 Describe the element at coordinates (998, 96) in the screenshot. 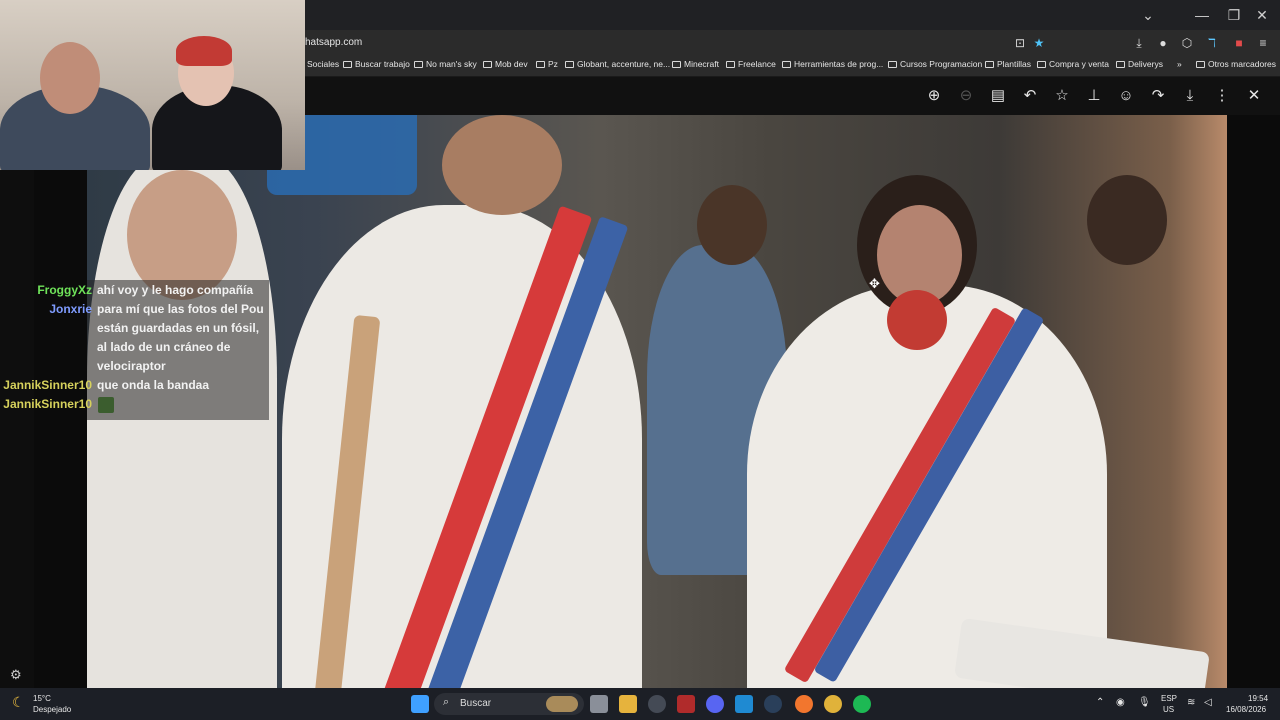

I see `caption-icon: ▤` at that location.